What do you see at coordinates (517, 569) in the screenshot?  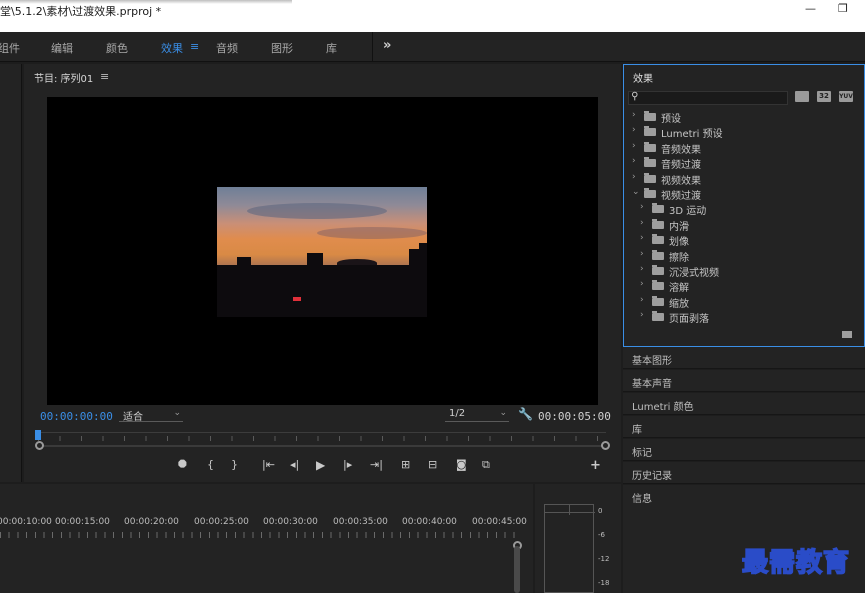 I see `timeline-vertical-scrollbar` at bounding box center [517, 569].